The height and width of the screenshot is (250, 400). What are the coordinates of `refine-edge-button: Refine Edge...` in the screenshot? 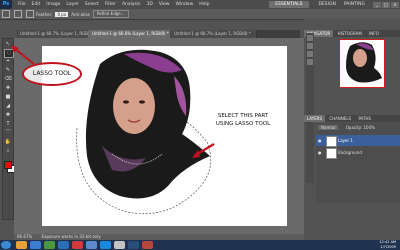 It's located at (110, 14).